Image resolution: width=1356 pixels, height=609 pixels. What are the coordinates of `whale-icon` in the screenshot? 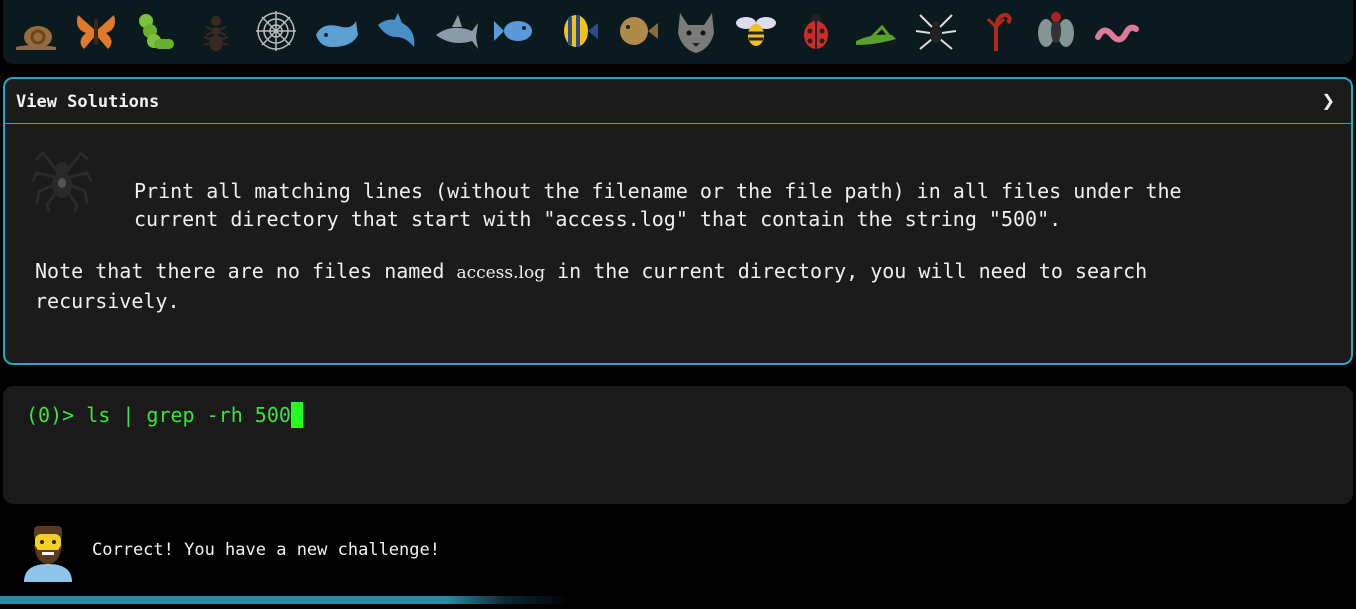 It's located at (336, 31).